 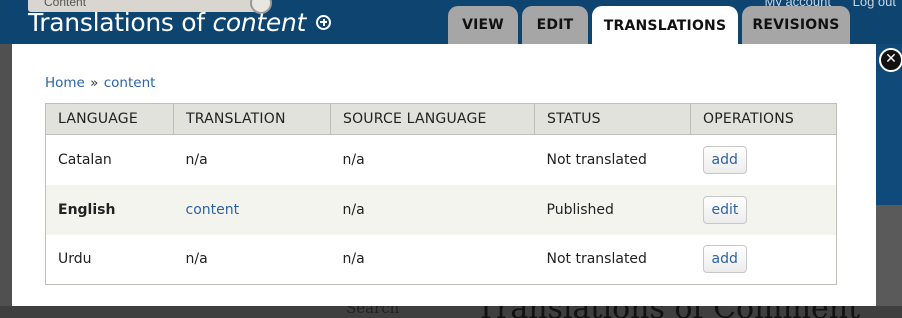 I want to click on background-left-strip, so click(x=6, y=181).